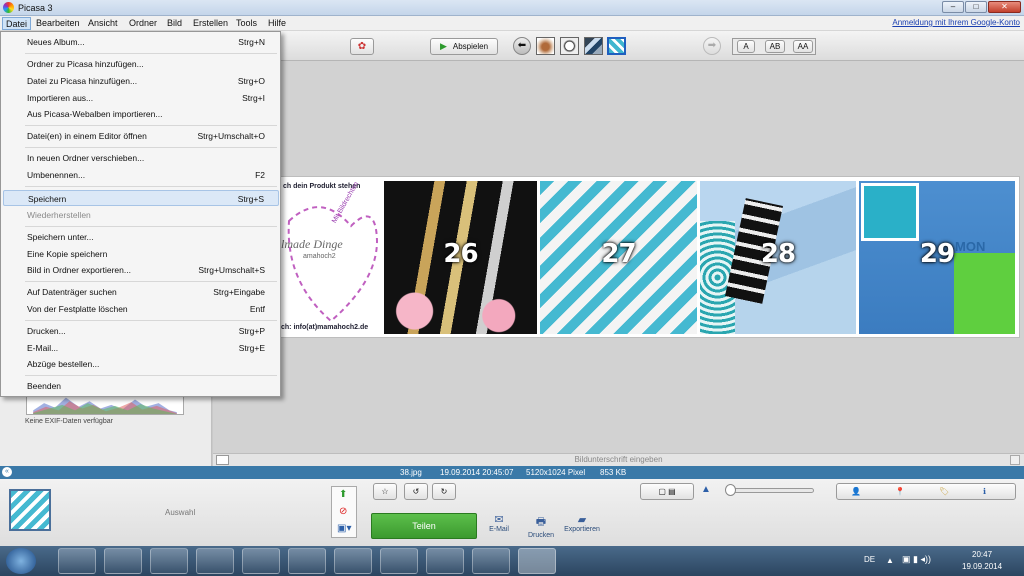 This screenshot has height=576, width=1024. I want to click on photo-tile-28: 28, so click(778, 257).